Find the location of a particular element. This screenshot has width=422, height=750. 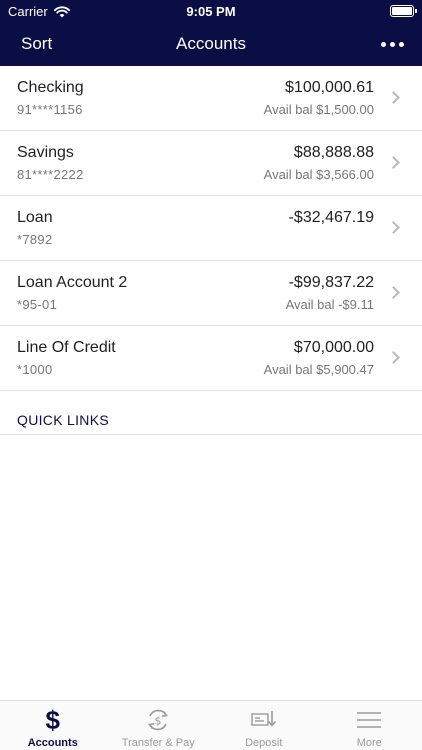

account-row-loan: Loan *7892 -$32,467.19 is located at coordinates (211, 228).